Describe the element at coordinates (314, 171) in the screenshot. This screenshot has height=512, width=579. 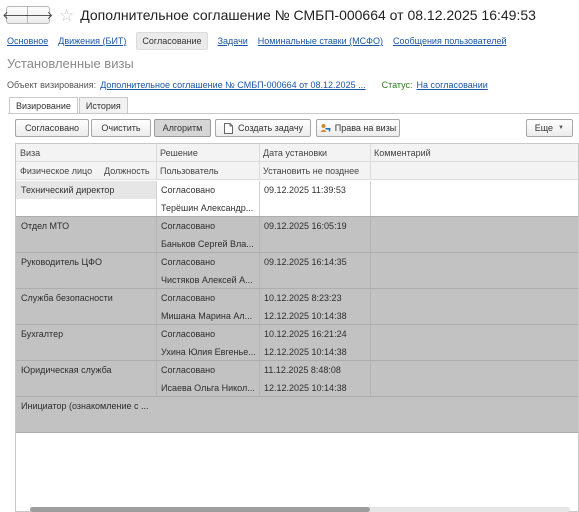
I see `header-deadline: Установить не позднее` at that location.